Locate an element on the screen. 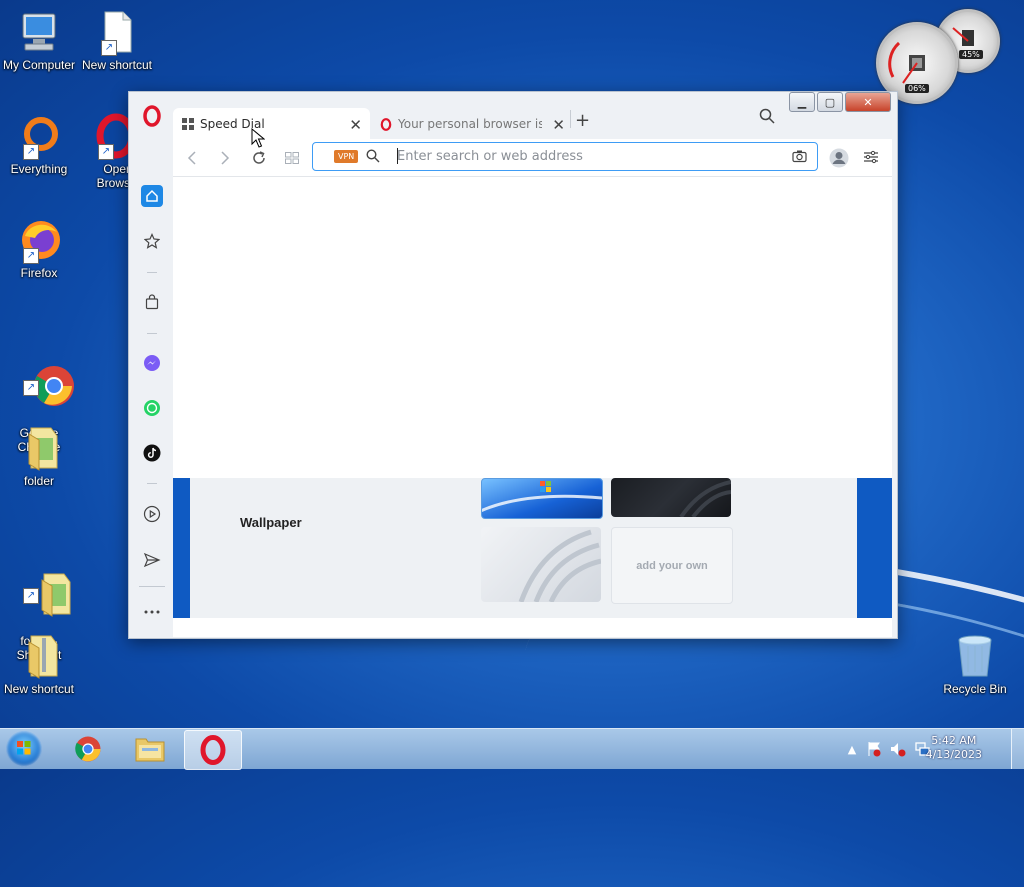  chrome-icon is located at coordinates (88, 749).